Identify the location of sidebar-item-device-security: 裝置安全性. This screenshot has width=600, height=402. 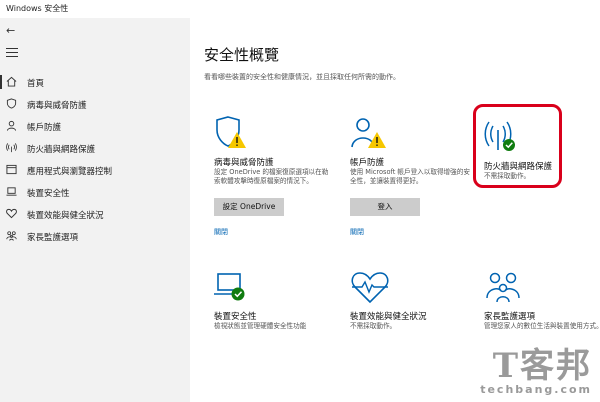
(95, 192).